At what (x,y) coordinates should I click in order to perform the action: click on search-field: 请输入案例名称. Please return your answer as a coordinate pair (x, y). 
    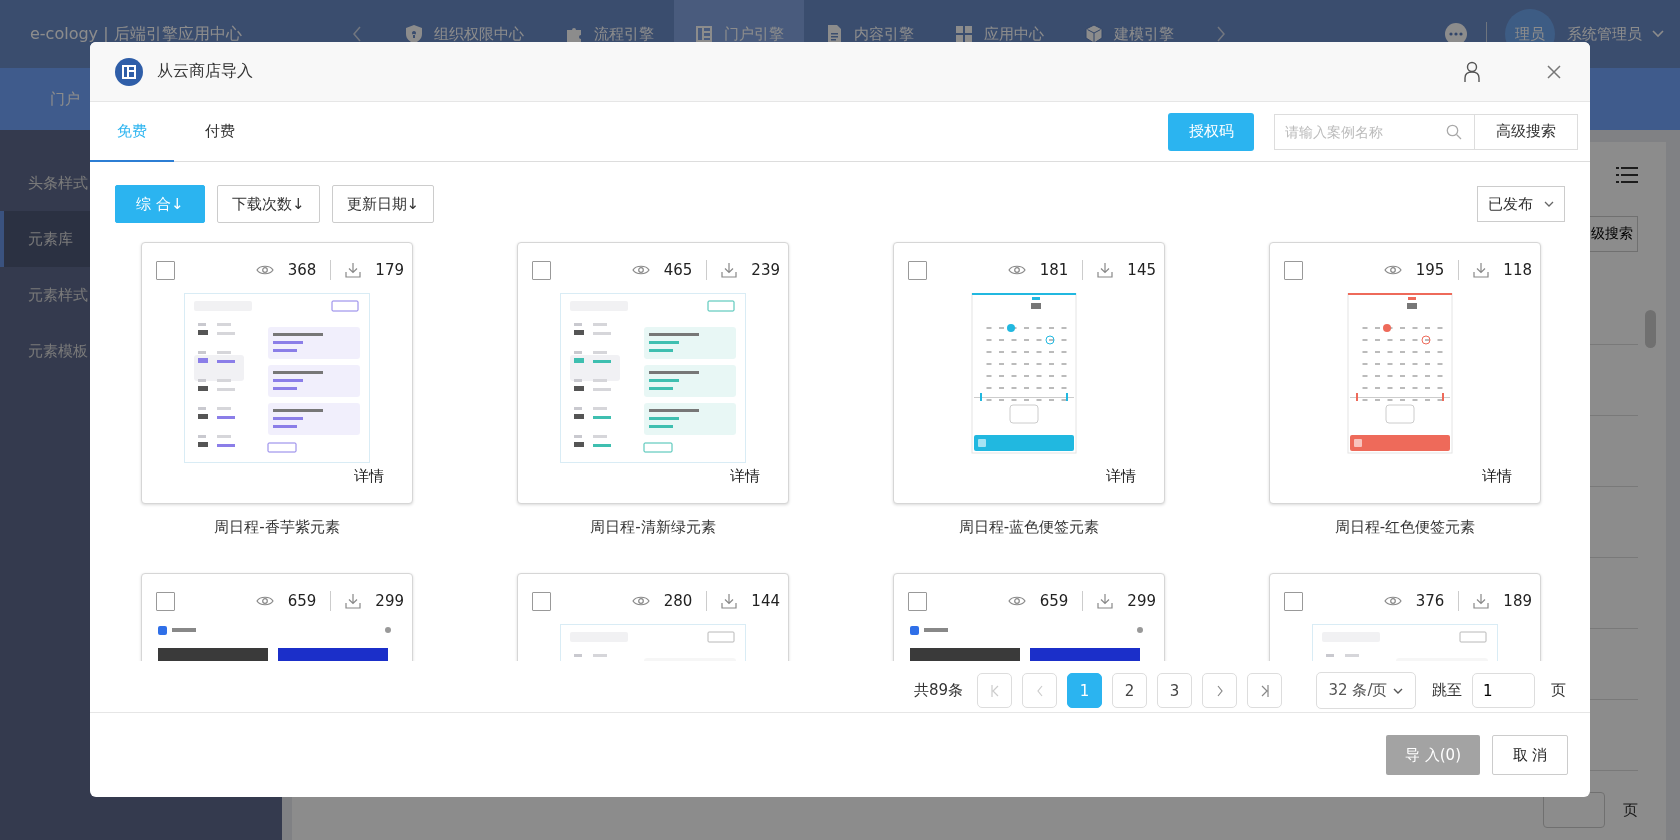
    Looking at the image, I should click on (1374, 131).